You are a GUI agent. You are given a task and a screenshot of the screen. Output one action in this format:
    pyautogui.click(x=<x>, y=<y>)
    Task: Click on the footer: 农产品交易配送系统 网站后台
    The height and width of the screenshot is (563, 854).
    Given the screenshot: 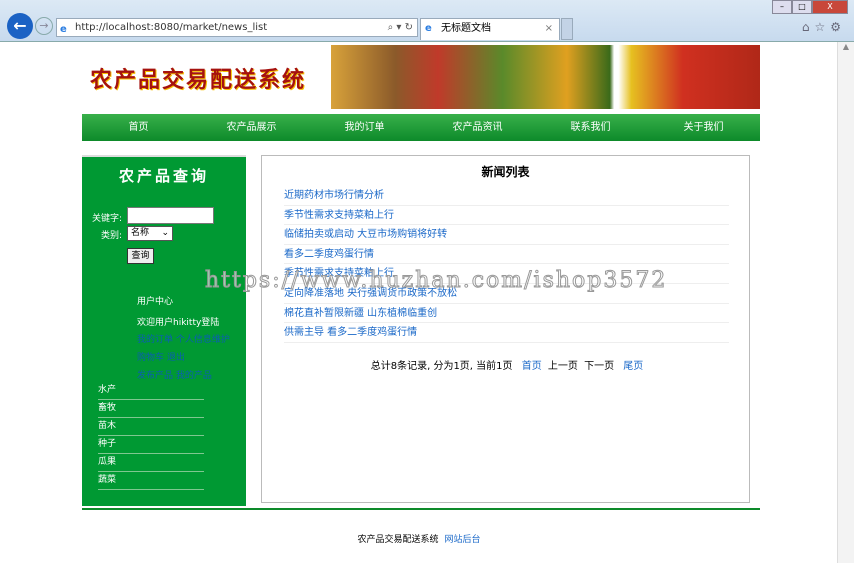 What is the action you would take?
    pyautogui.click(x=419, y=538)
    